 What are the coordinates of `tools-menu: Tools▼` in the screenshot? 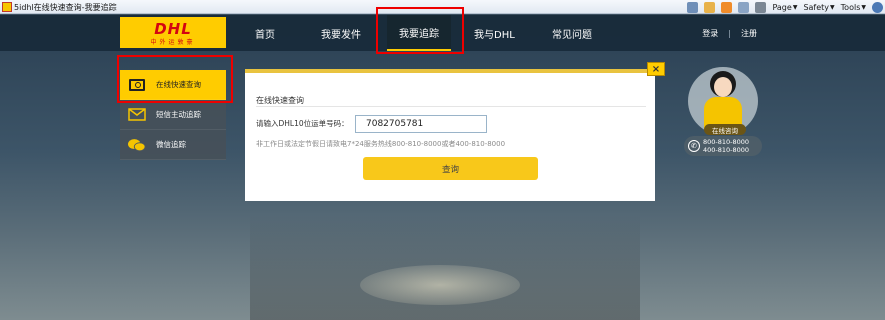 It's located at (853, 7).